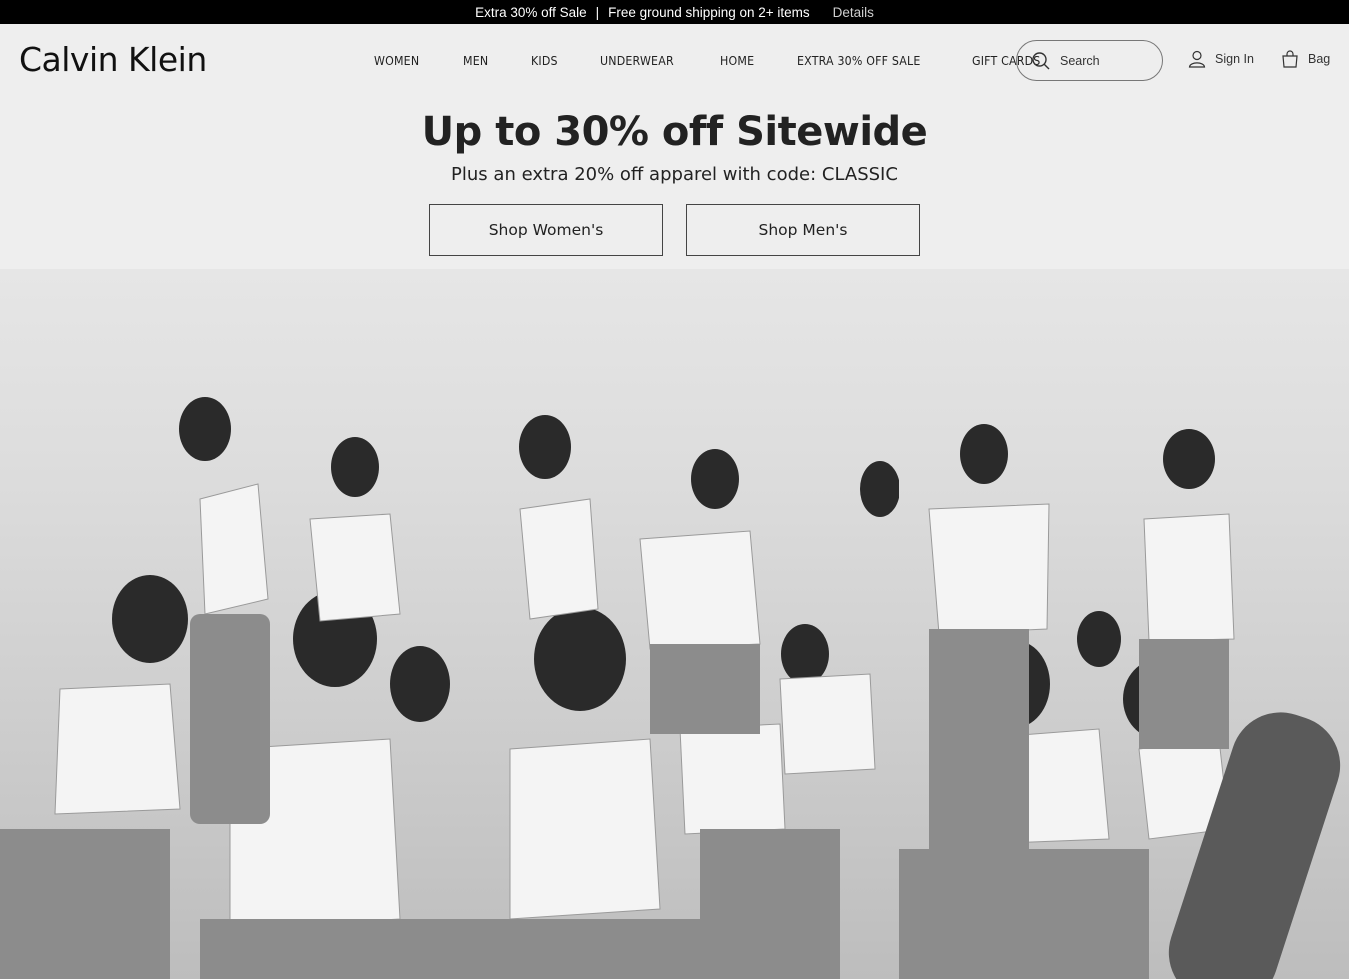  Describe the element at coordinates (1197, 59) in the screenshot. I see `user-icon` at that location.